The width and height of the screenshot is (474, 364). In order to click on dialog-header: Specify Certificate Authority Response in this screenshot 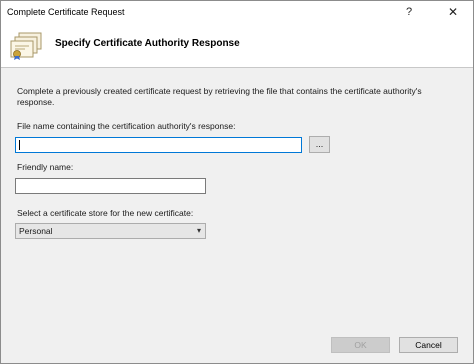, I will do `click(237, 45)`.